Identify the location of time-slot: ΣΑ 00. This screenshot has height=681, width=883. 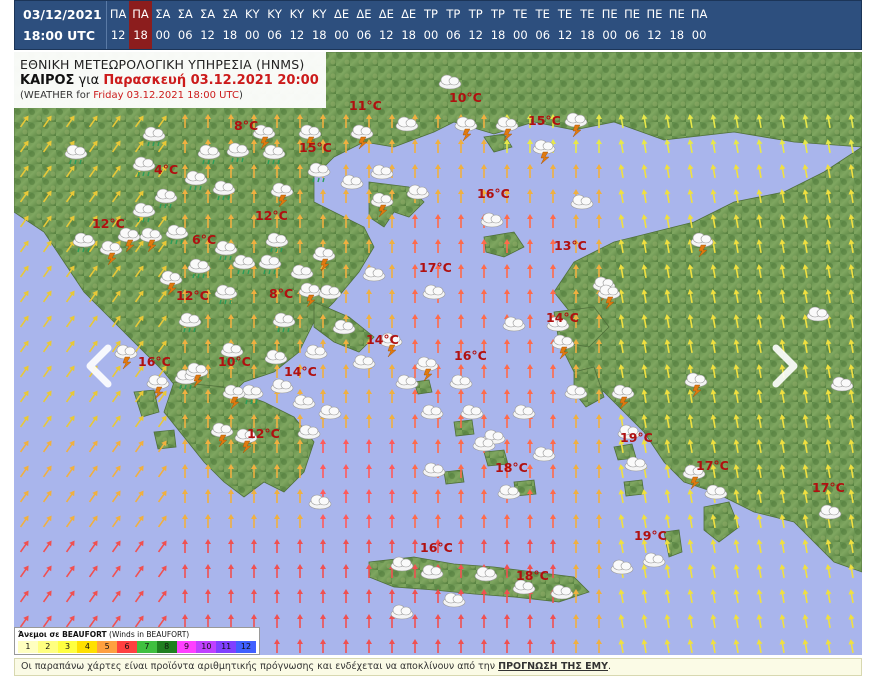
(163, 25).